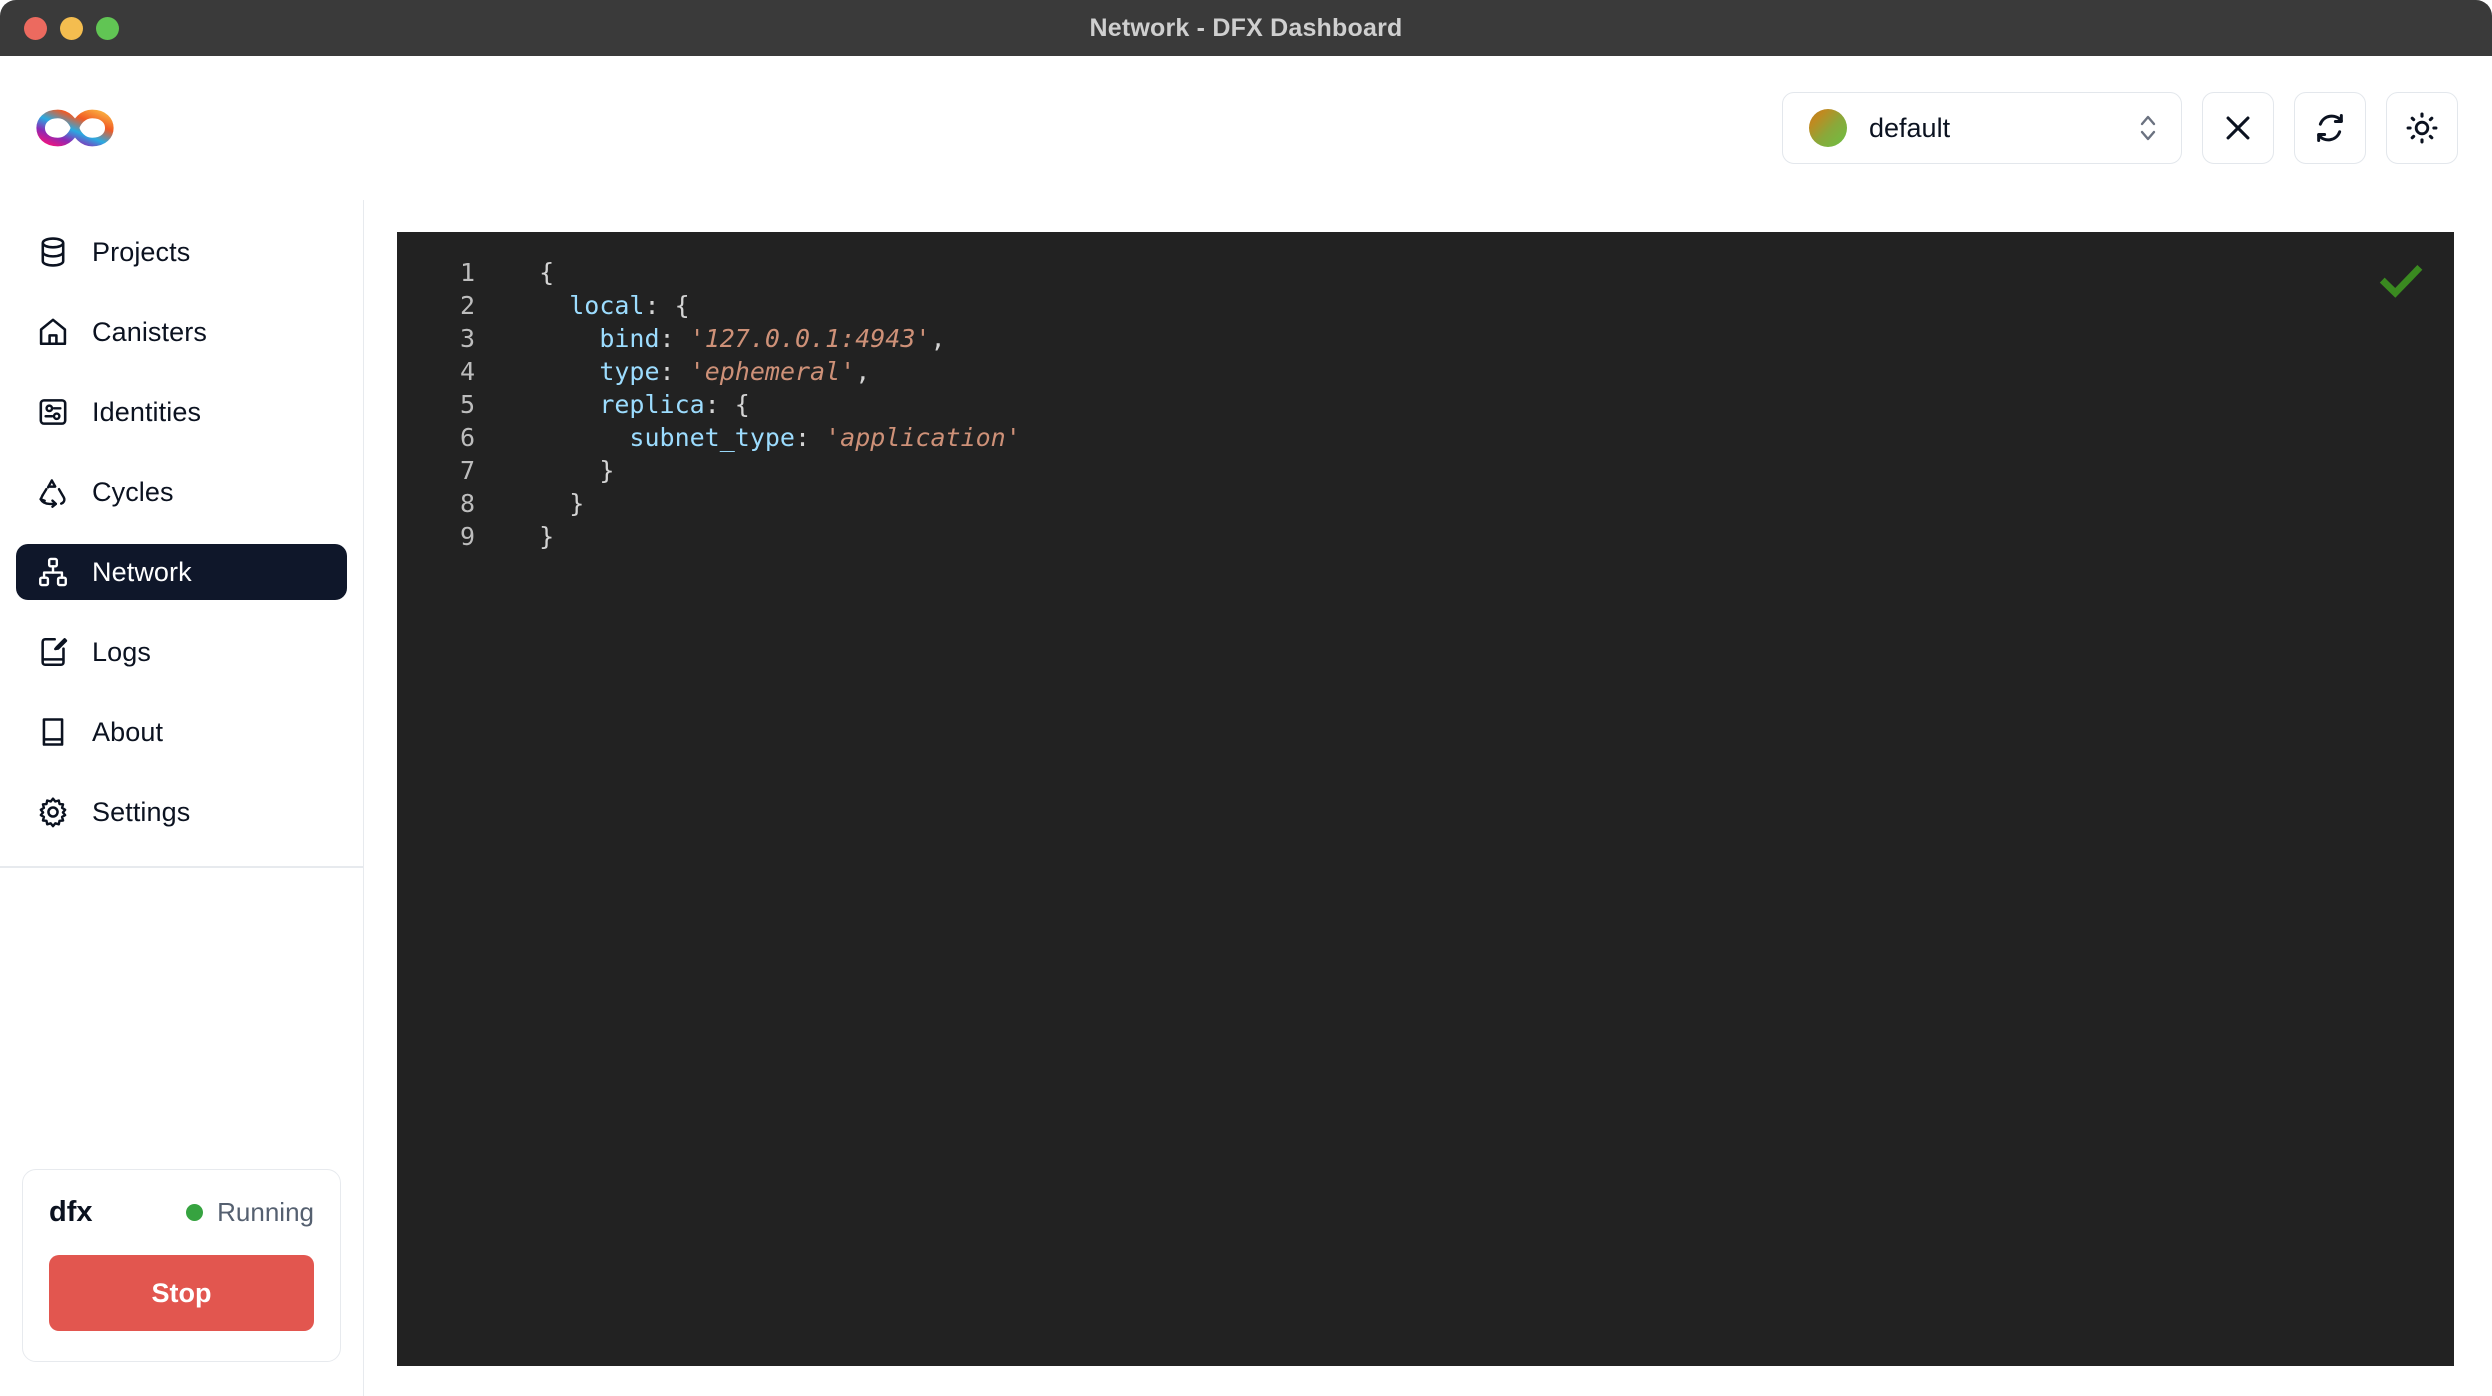 This screenshot has height=1396, width=2492. I want to click on close-x-icon, so click(2238, 128).